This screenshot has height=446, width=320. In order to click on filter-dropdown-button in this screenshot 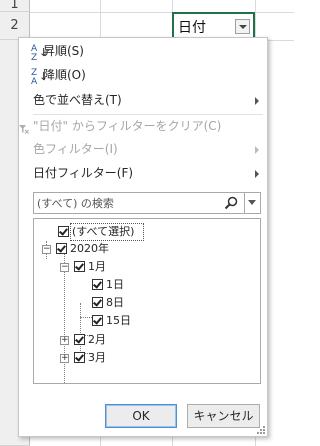, I will do `click(242, 26)`.